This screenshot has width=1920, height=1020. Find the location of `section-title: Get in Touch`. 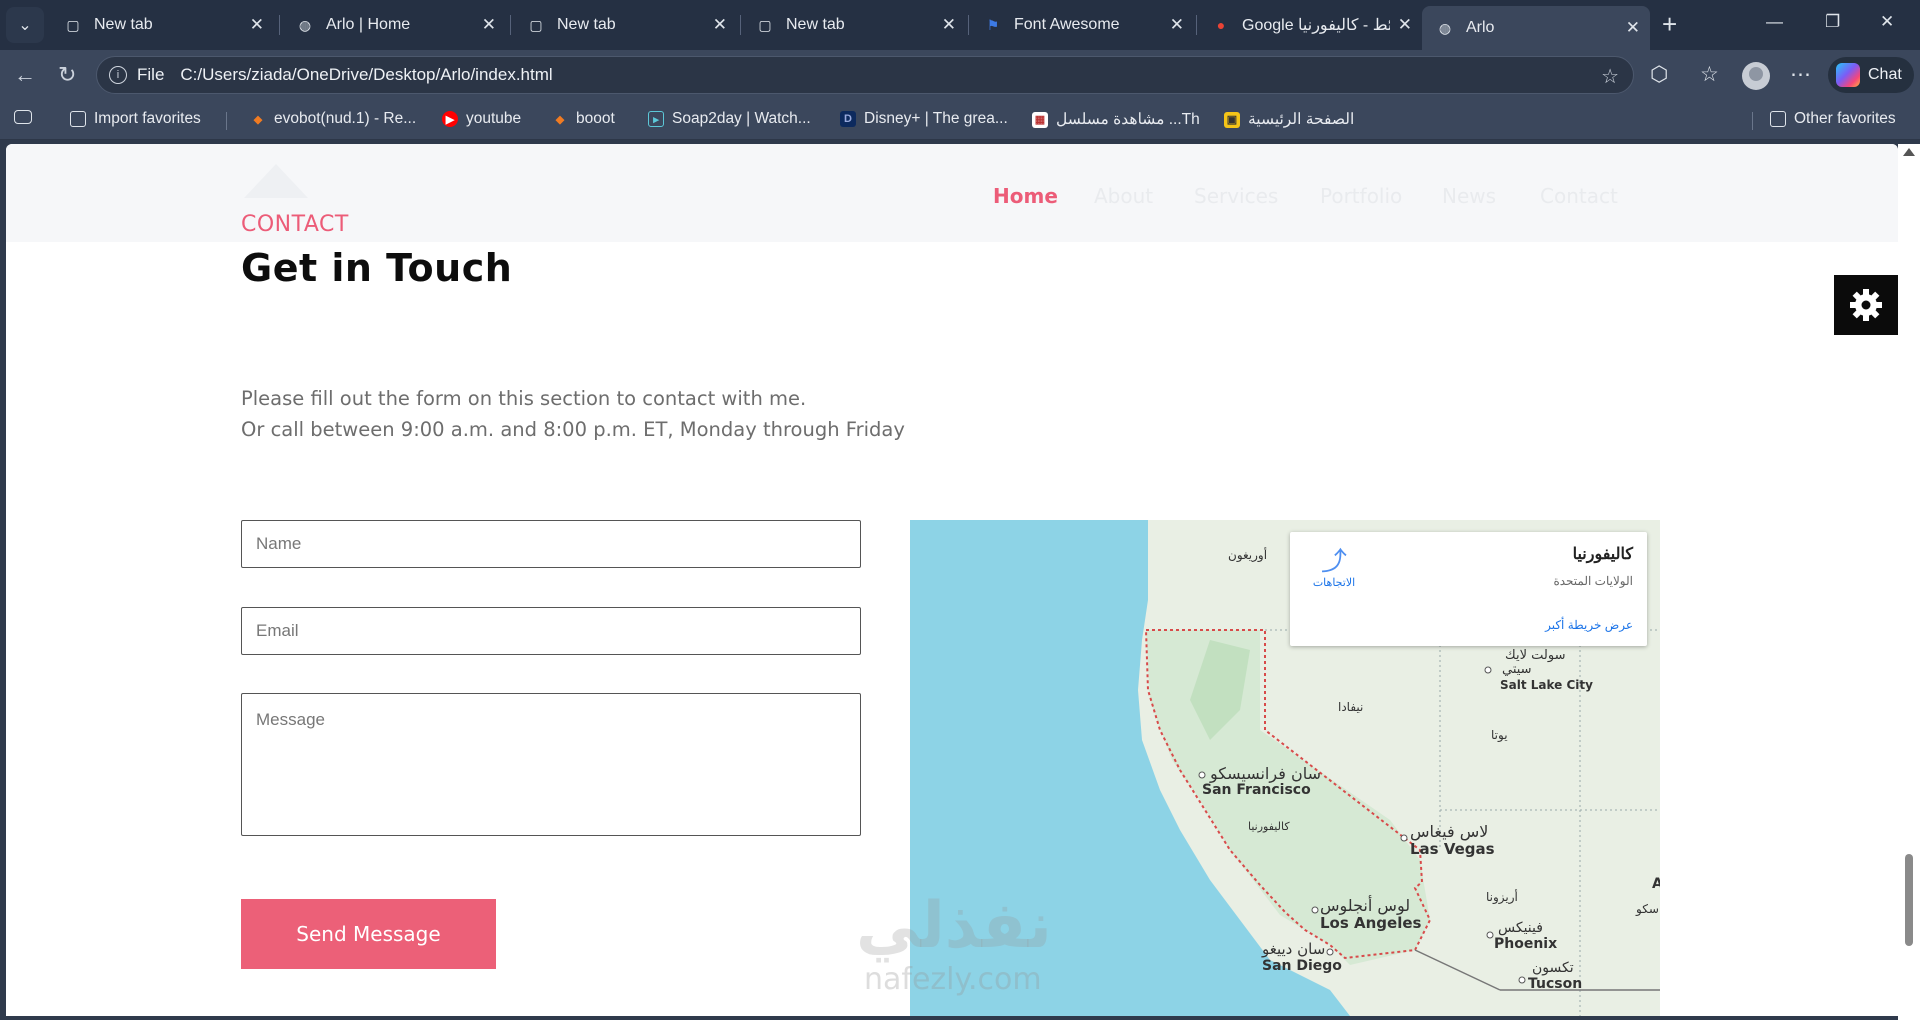

section-title: Get in Touch is located at coordinates (377, 268).